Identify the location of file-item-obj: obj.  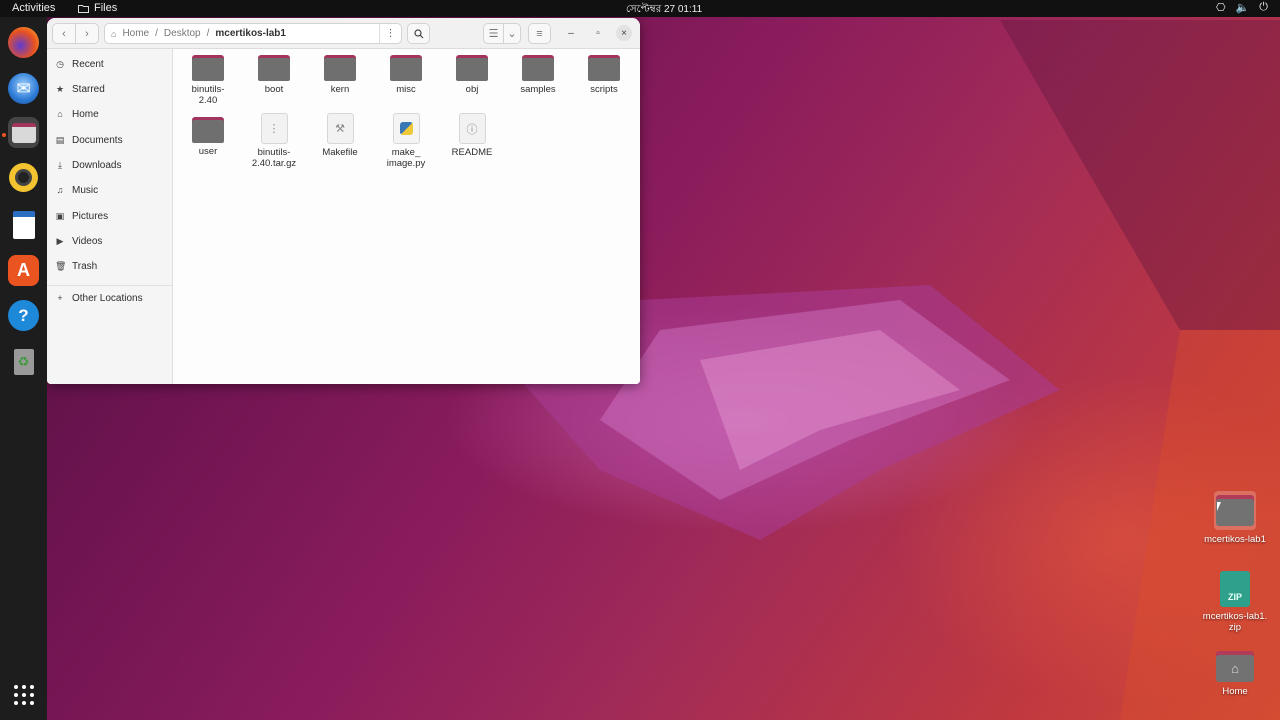
(472, 75).